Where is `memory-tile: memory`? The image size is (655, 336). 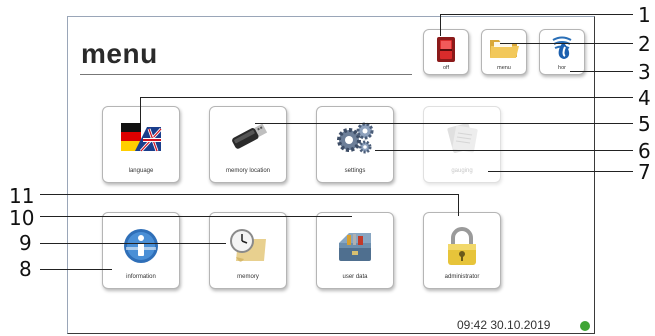
memory-tile: memory is located at coordinates (248, 250).